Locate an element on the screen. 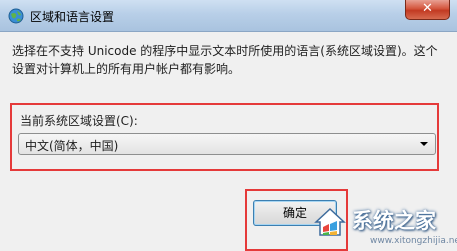 The image size is (457, 251). watermark: 系统之家 www.xitongzhijia.net is located at coordinates (378, 223).